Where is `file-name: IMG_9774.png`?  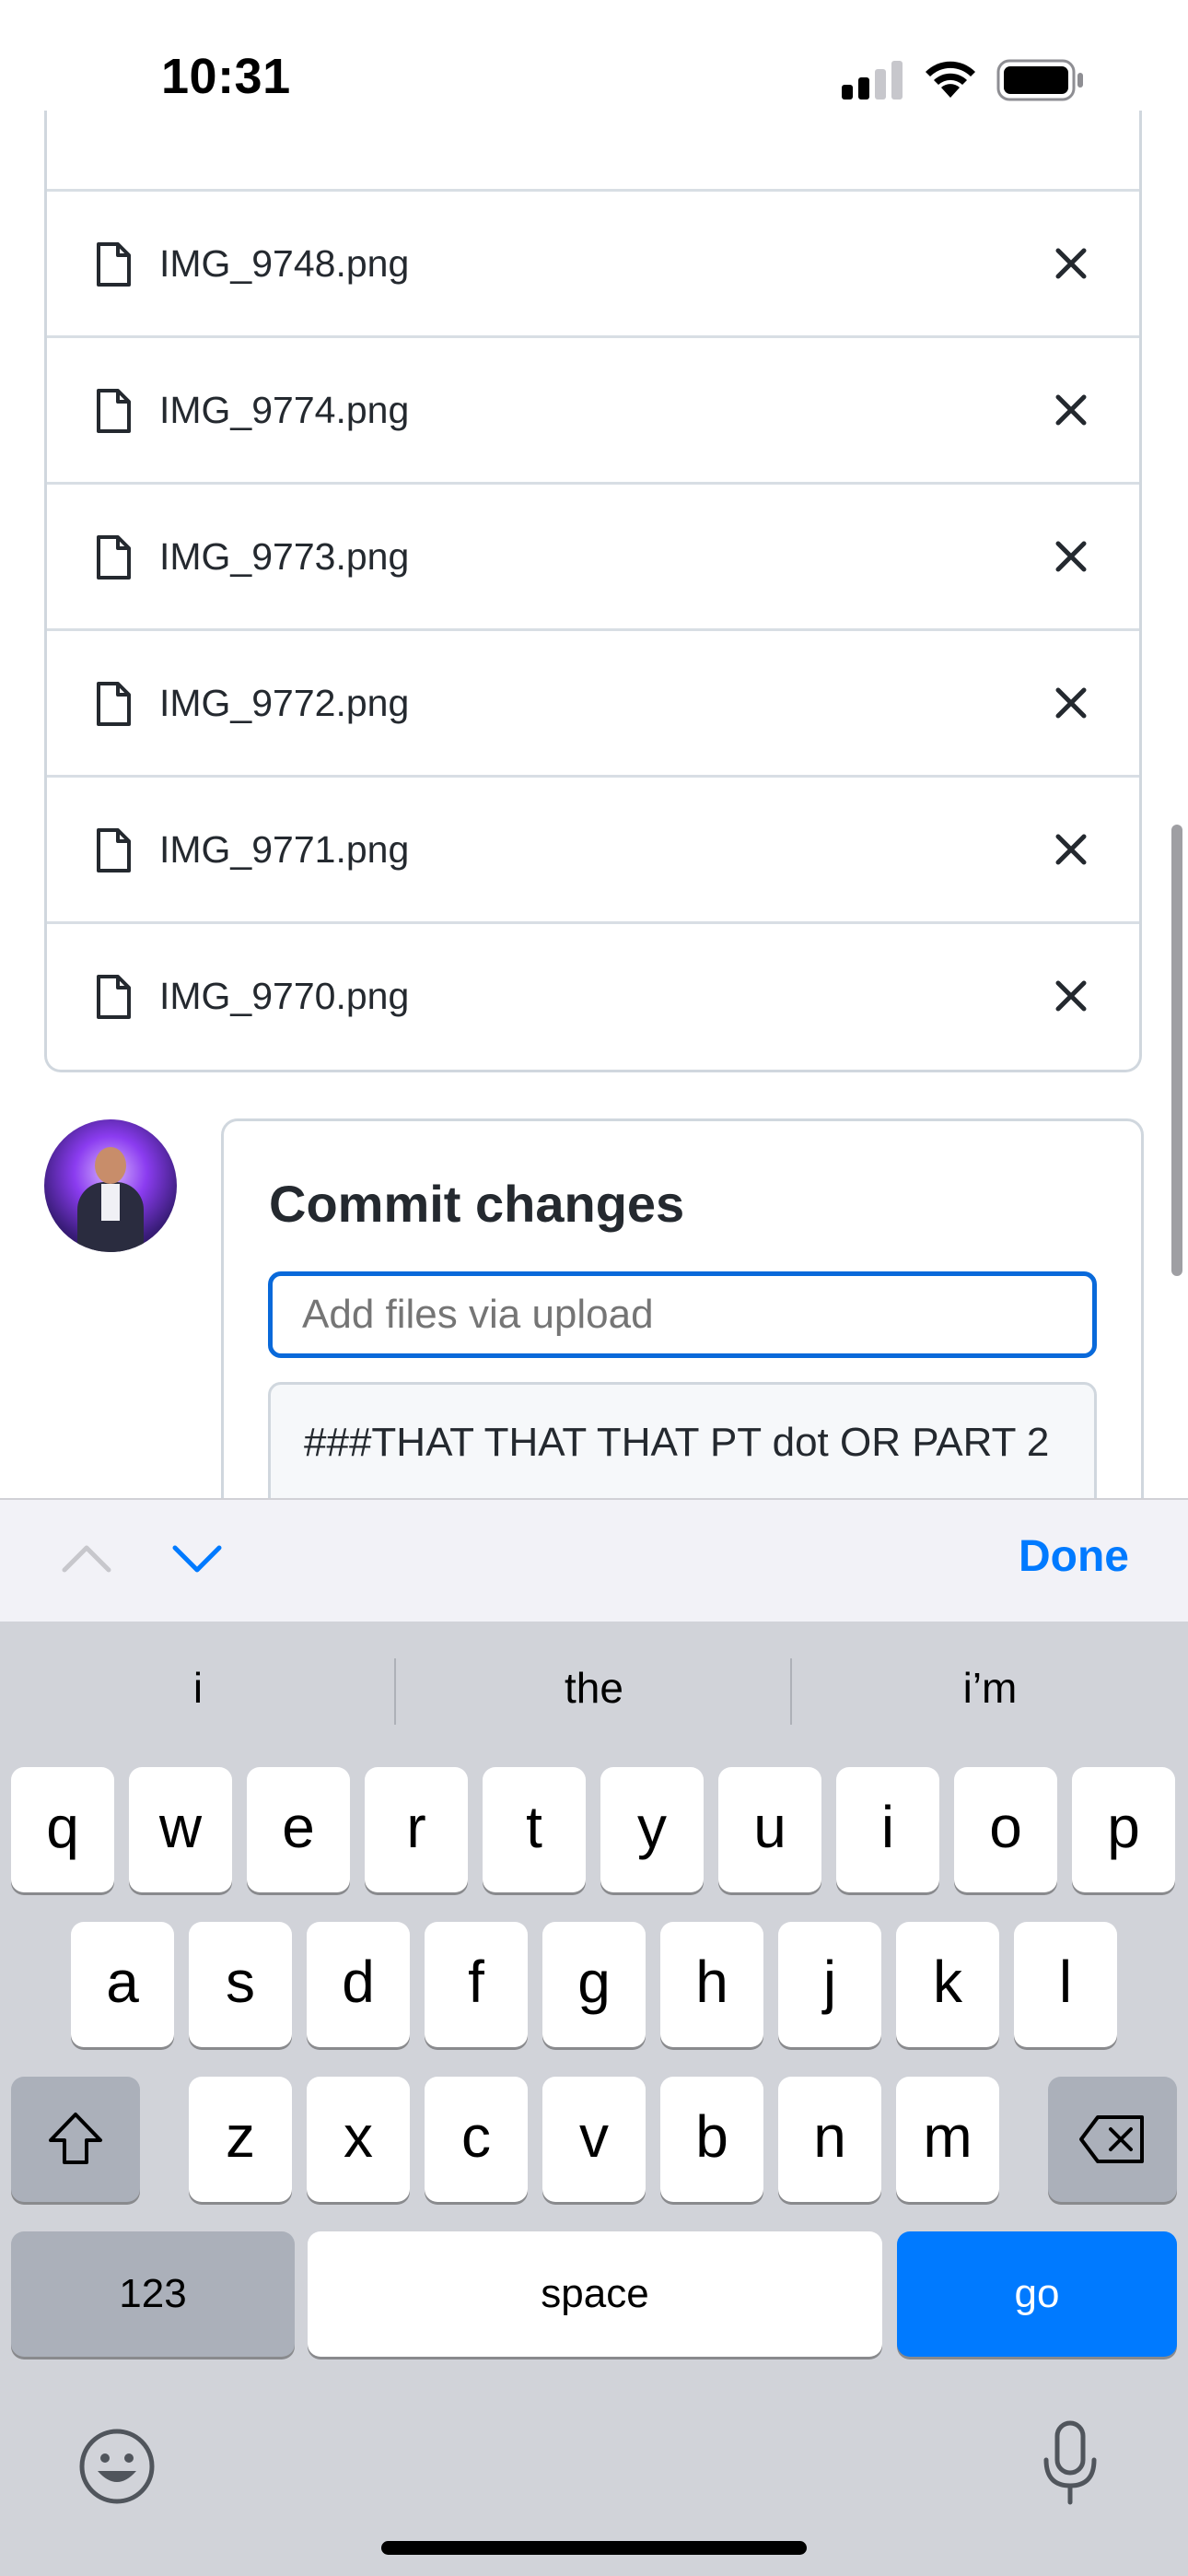
file-name: IMG_9774.png is located at coordinates (284, 410).